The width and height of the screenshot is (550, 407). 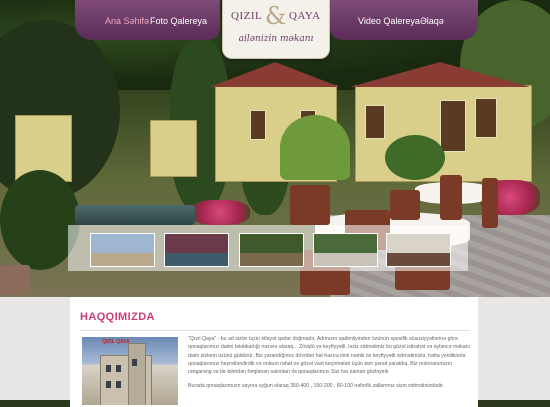 I want to click on bush, so click(x=415, y=157).